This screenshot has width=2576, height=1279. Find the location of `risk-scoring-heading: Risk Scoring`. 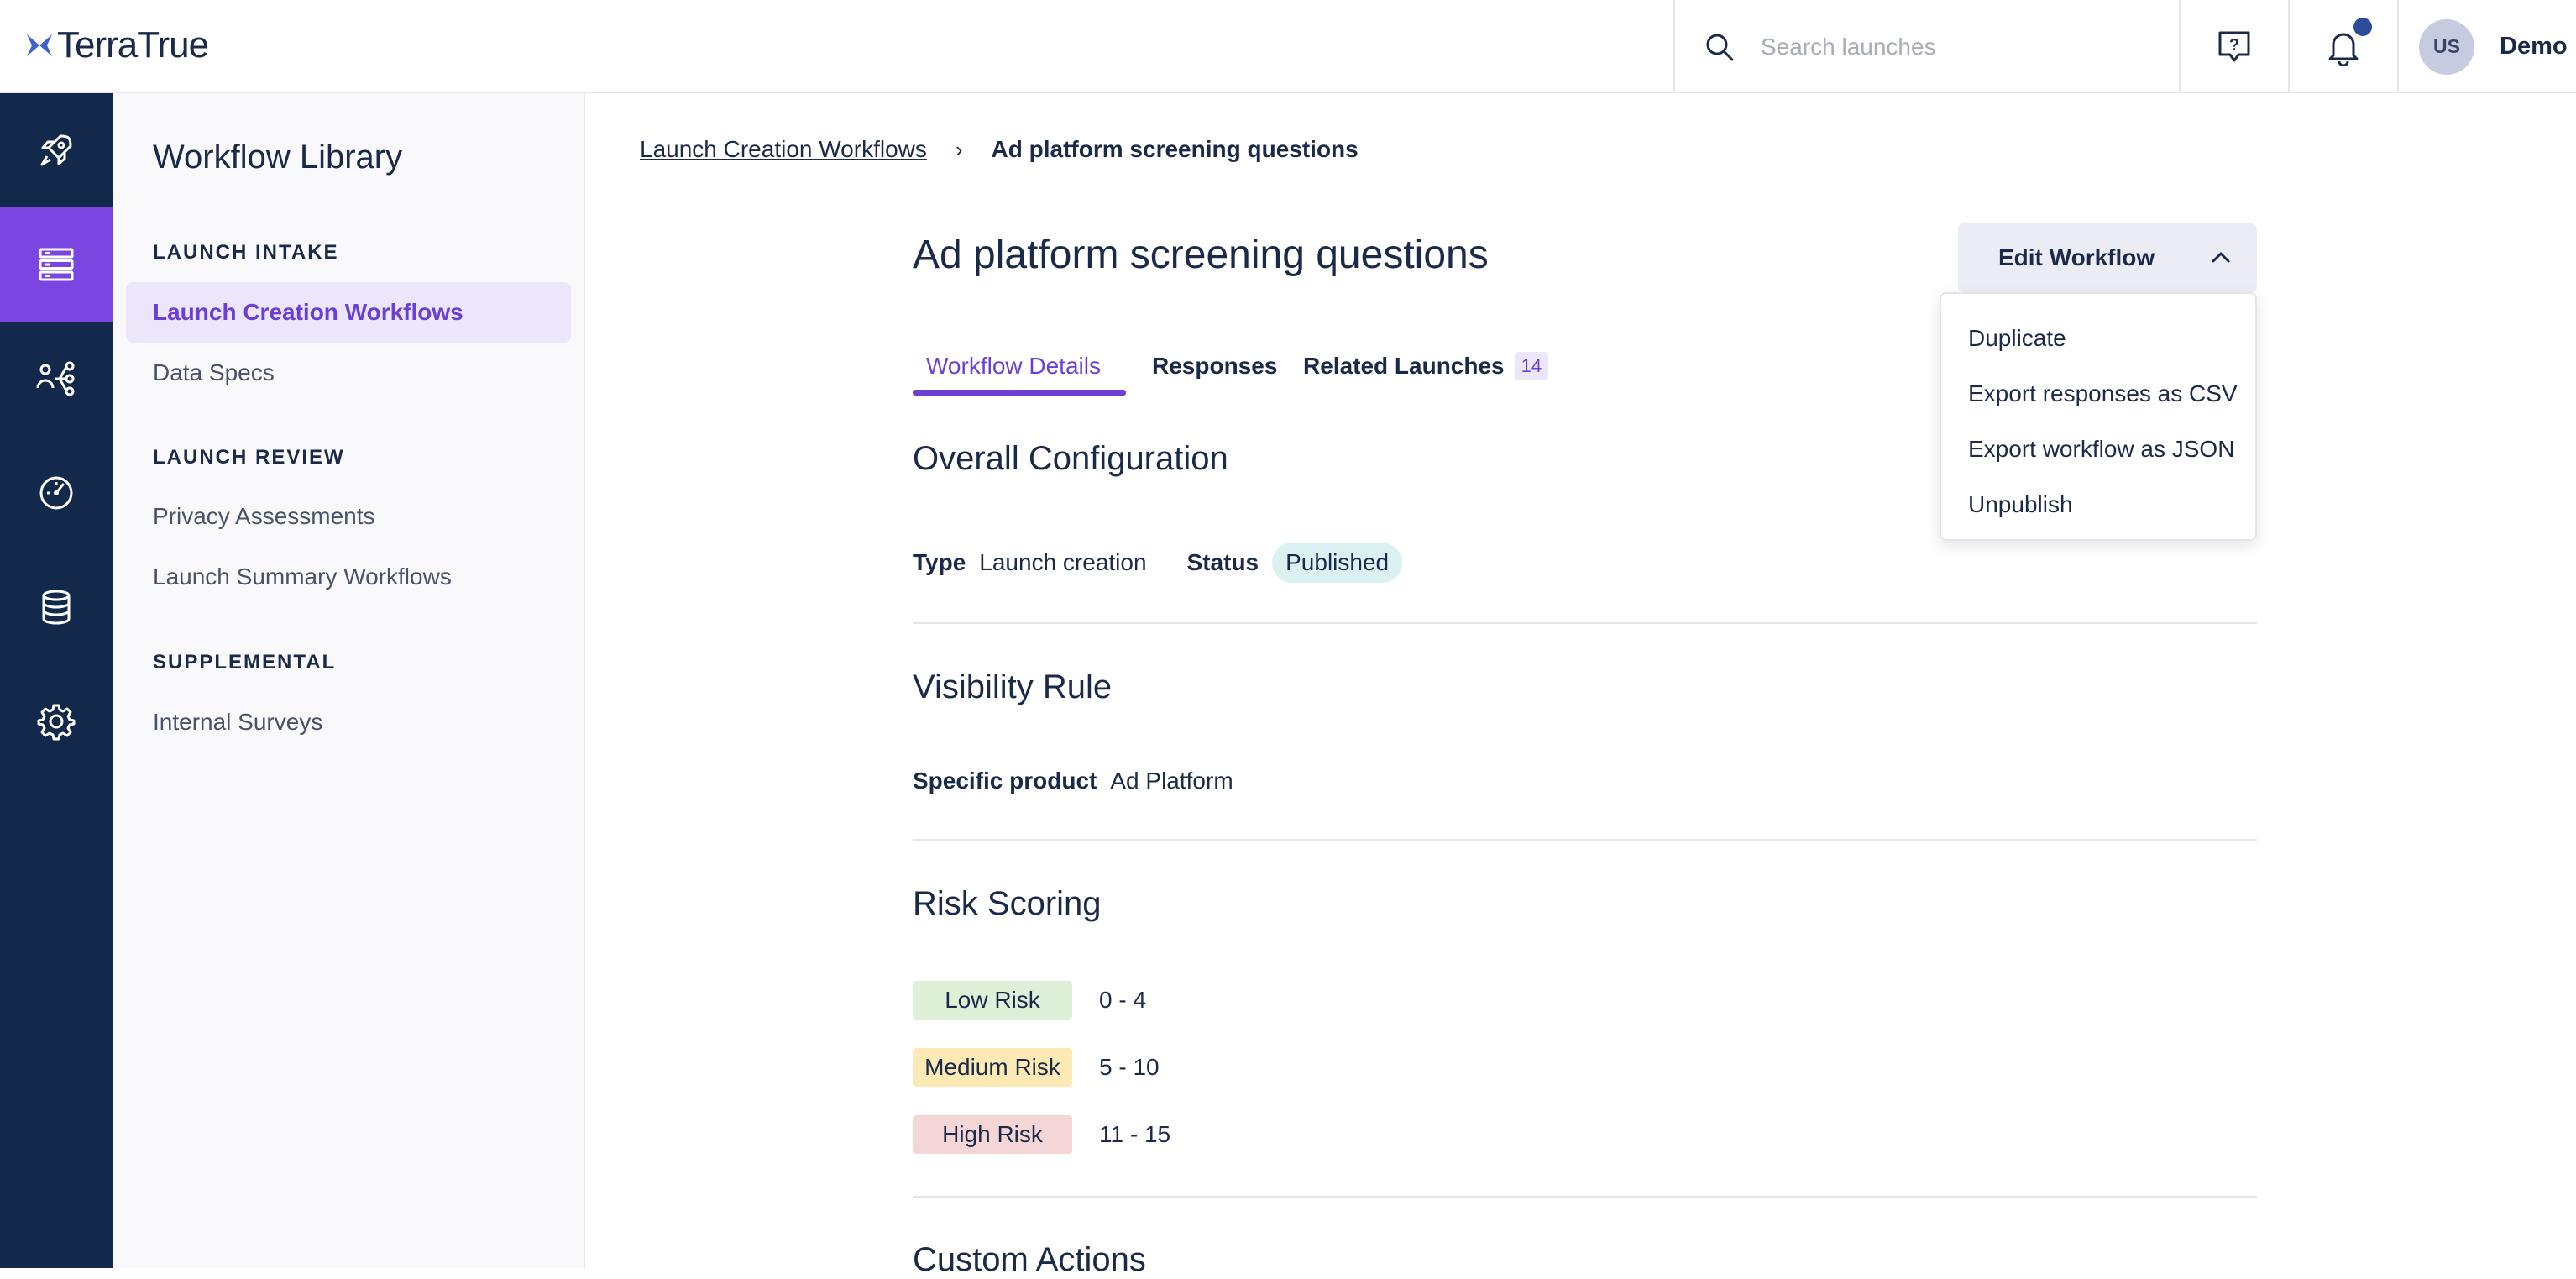

risk-scoring-heading: Risk Scoring is located at coordinates (1007, 903).